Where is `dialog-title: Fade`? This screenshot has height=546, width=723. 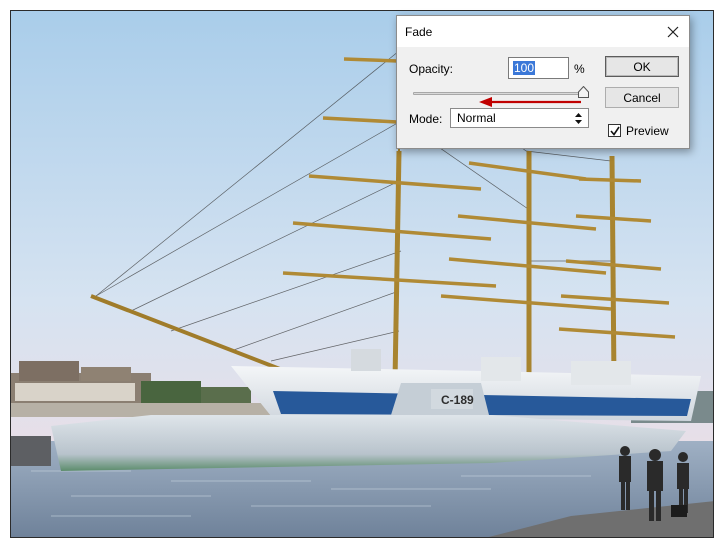
dialog-title: Fade is located at coordinates (419, 32).